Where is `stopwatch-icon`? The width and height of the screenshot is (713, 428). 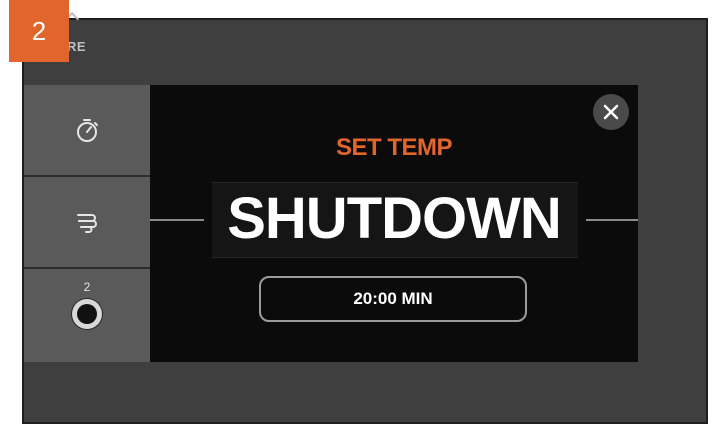 stopwatch-icon is located at coordinates (87, 130).